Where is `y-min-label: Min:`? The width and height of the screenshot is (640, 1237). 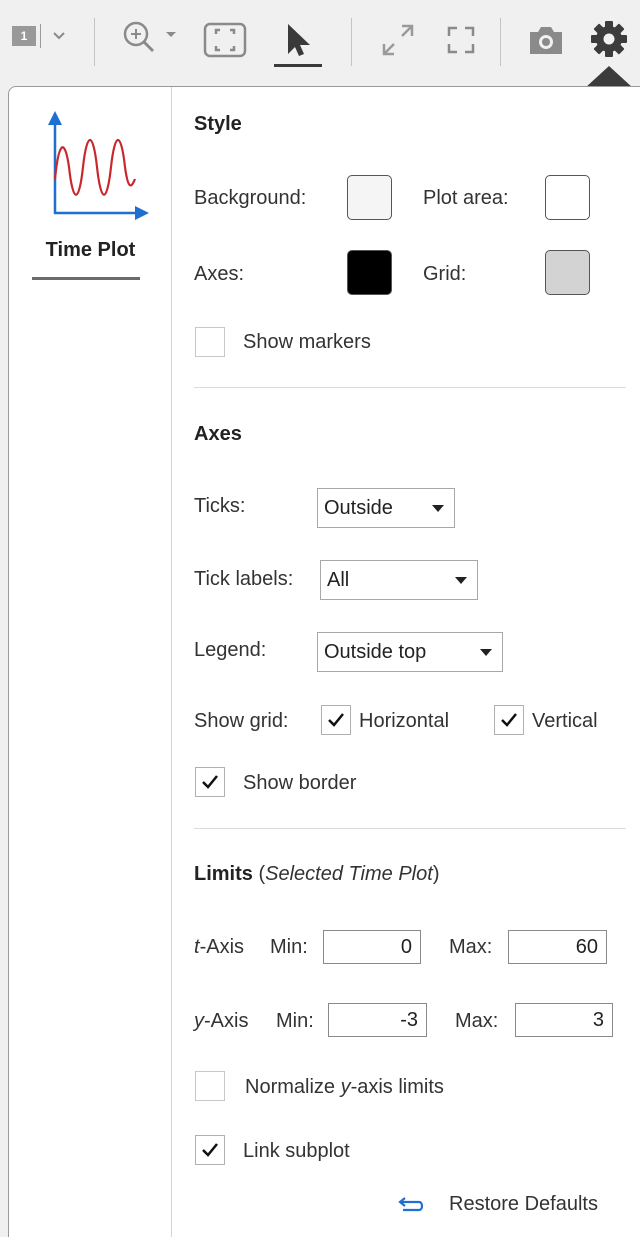
y-min-label: Min: is located at coordinates (295, 1021).